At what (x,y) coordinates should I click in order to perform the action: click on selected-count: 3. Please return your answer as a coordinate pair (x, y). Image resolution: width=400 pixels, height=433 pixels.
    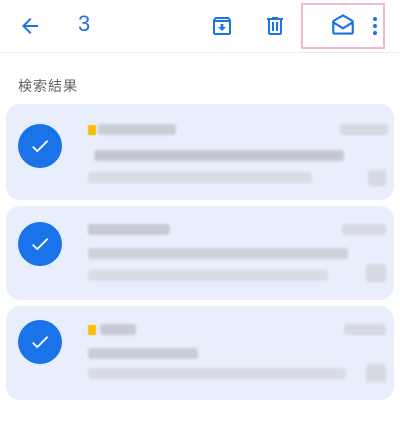
    Looking at the image, I should click on (84, 23).